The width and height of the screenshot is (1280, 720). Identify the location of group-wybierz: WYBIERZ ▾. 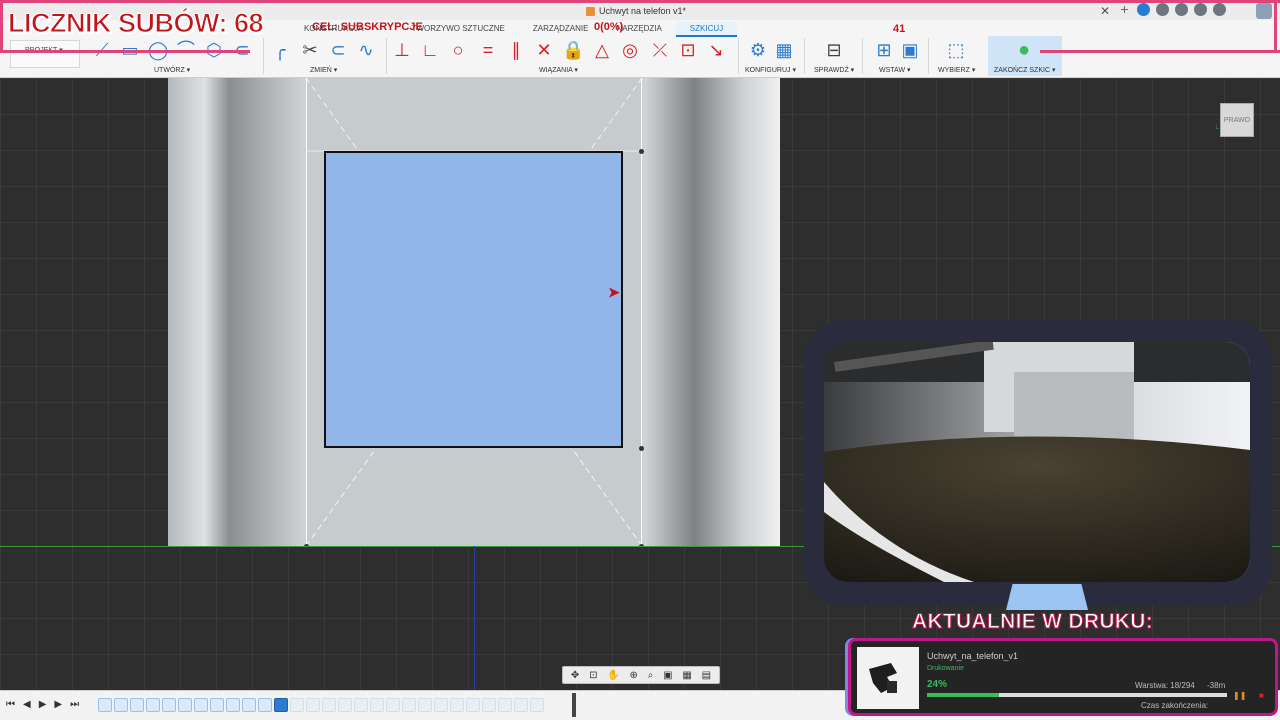
(956, 70).